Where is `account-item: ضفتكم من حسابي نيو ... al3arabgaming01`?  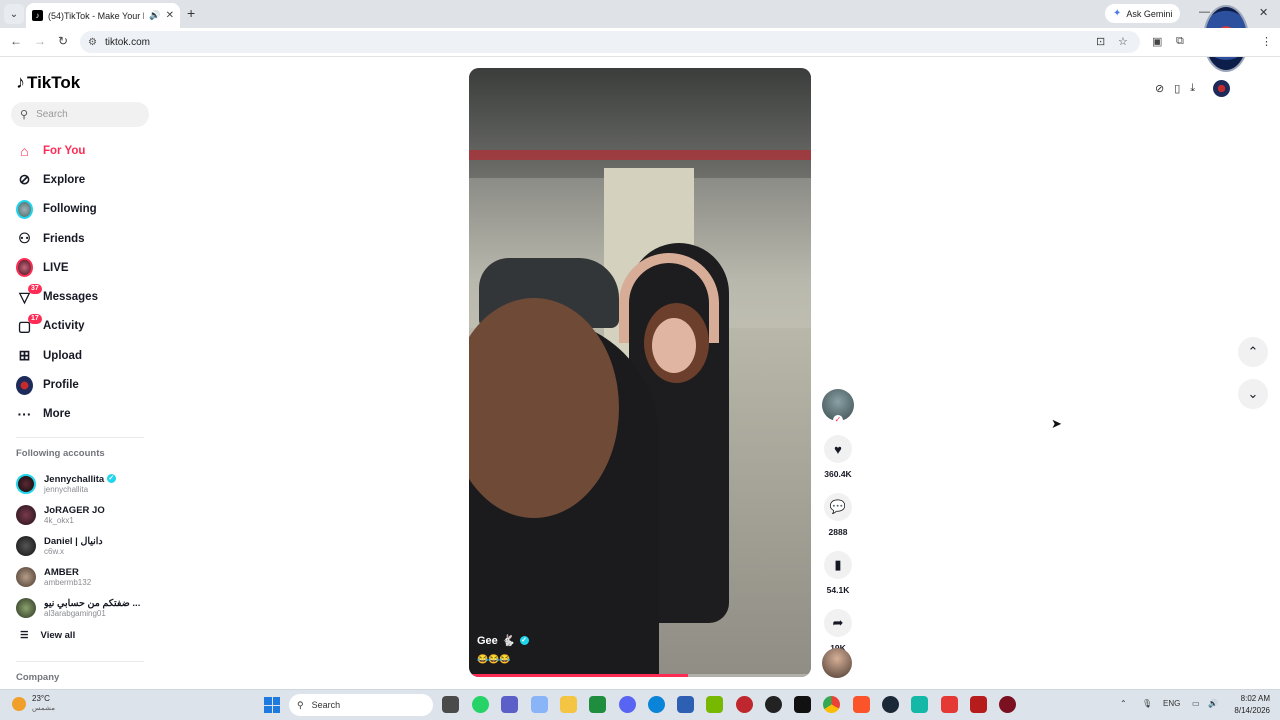
account-item: ضفتكم من حسابي نيو ... al3arabgaming01 is located at coordinates (81, 607).